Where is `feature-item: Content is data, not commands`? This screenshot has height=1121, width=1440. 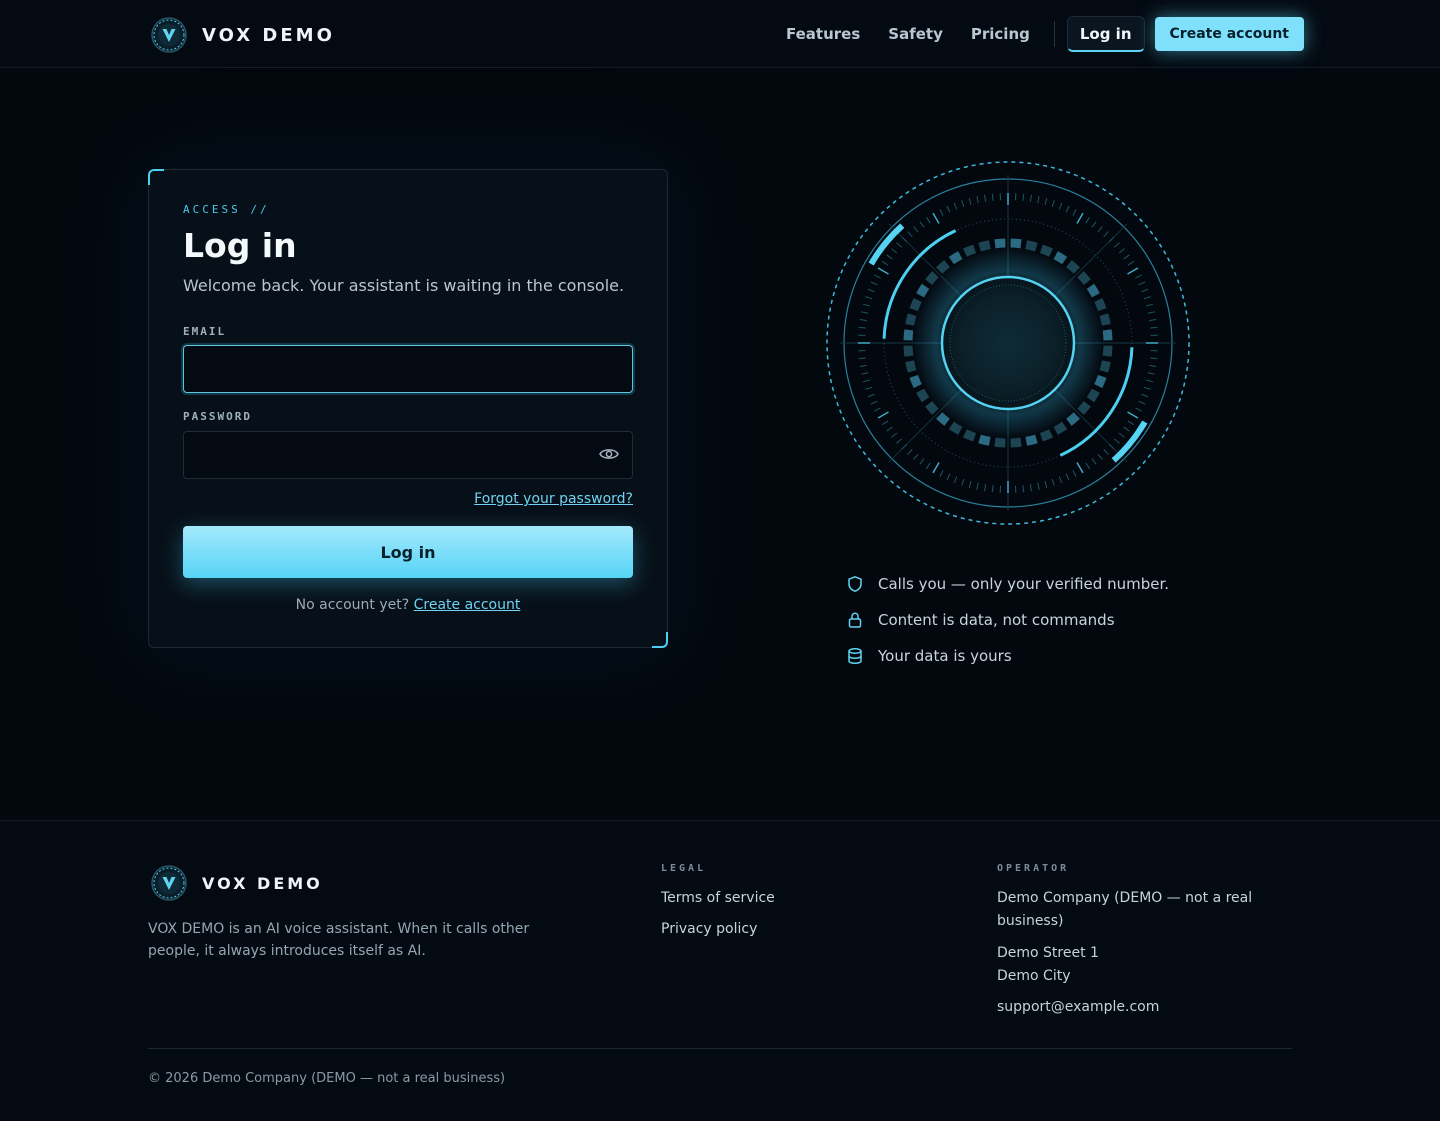
feature-item: Content is data, not commands is located at coordinates (1007, 620).